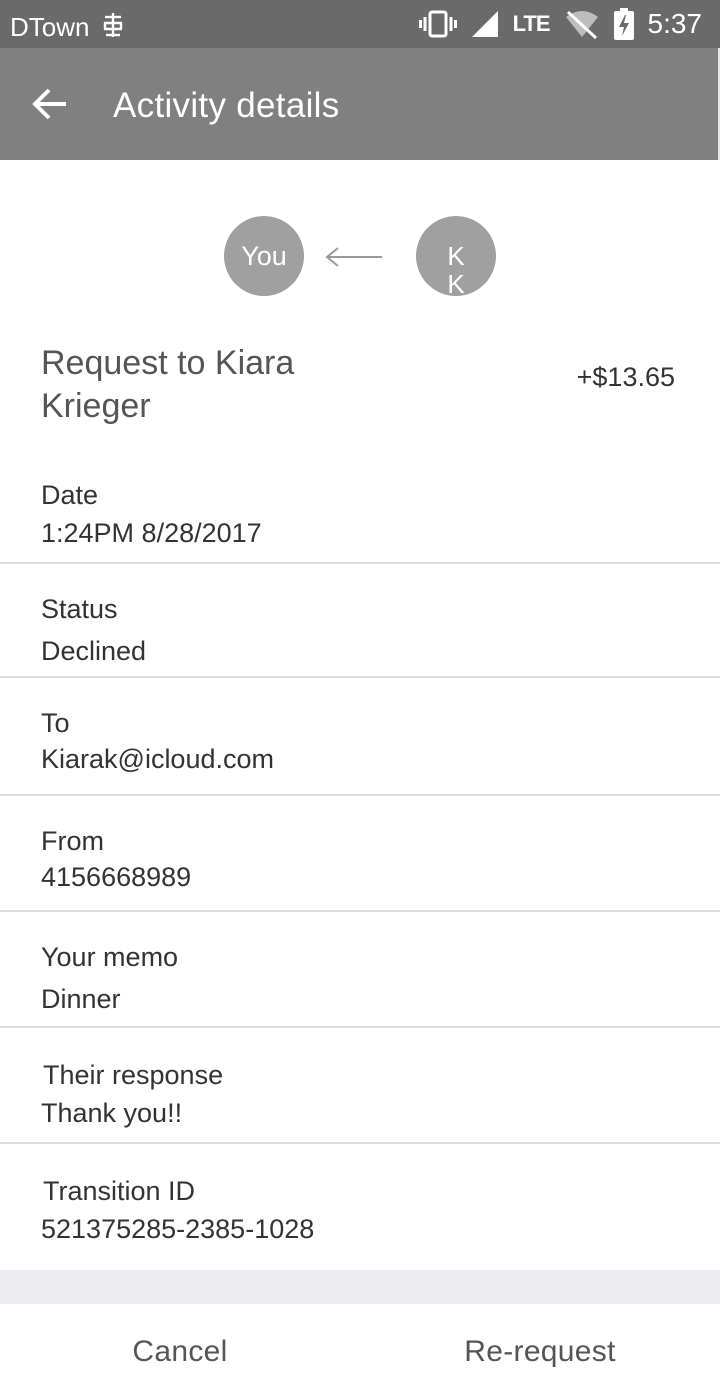 The image size is (720, 1400). What do you see at coordinates (623, 24) in the screenshot?
I see `battery-charging-icon` at bounding box center [623, 24].